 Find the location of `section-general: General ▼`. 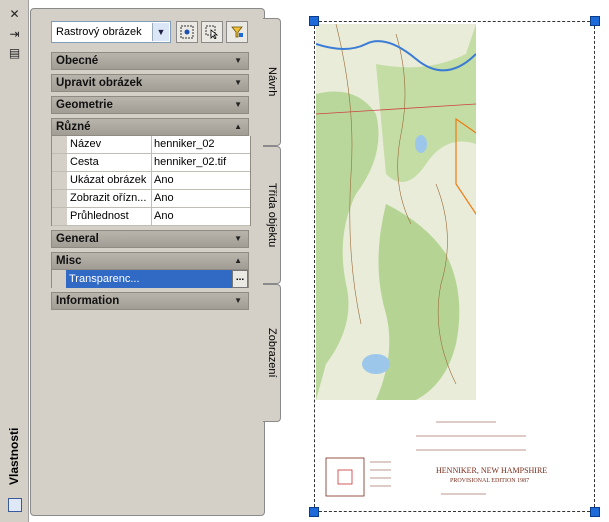

section-general: General ▼ is located at coordinates (150, 239).